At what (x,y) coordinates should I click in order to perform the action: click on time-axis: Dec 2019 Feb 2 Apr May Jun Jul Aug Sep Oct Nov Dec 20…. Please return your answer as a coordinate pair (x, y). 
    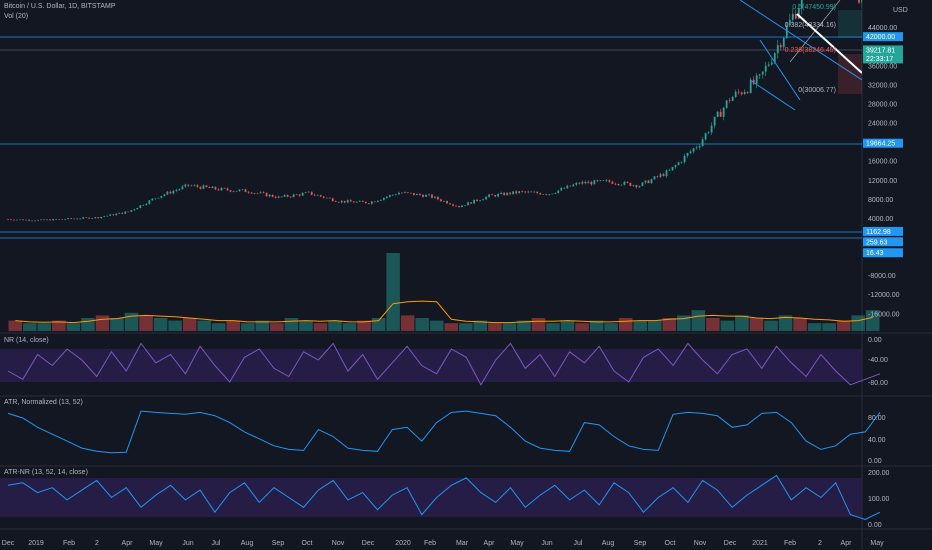
    Looking at the image, I should click on (443, 543).